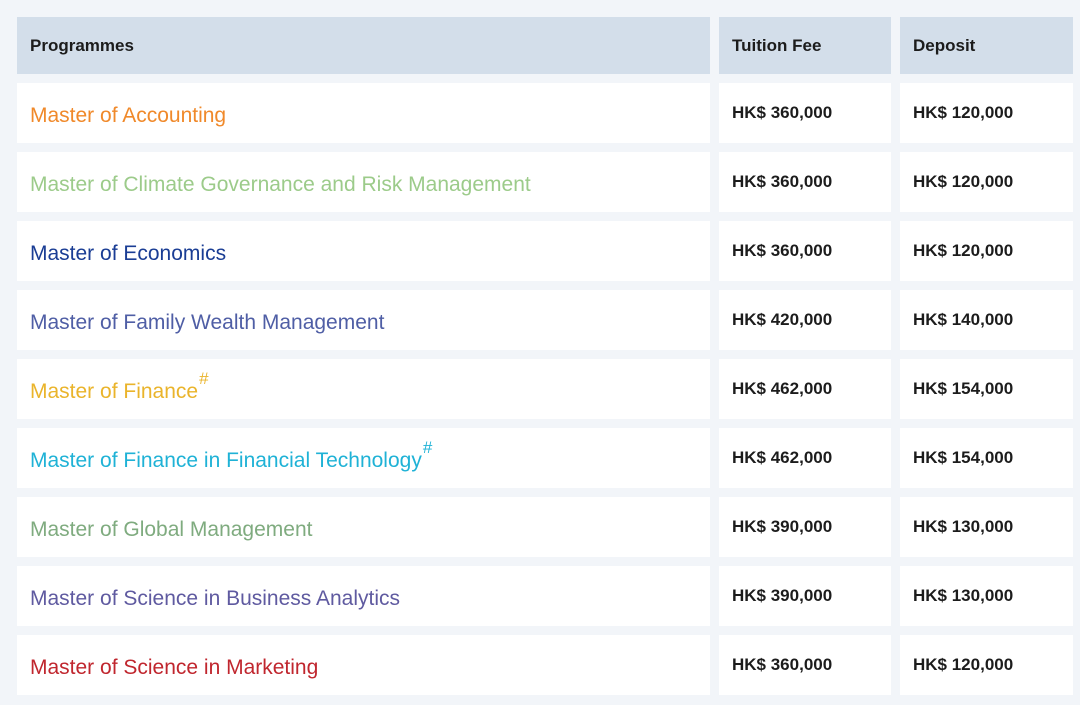 Image resolution: width=1080 pixels, height=705 pixels. Describe the element at coordinates (363, 665) in the screenshot. I see `programme-cell: Master of Science in Marketing` at that location.